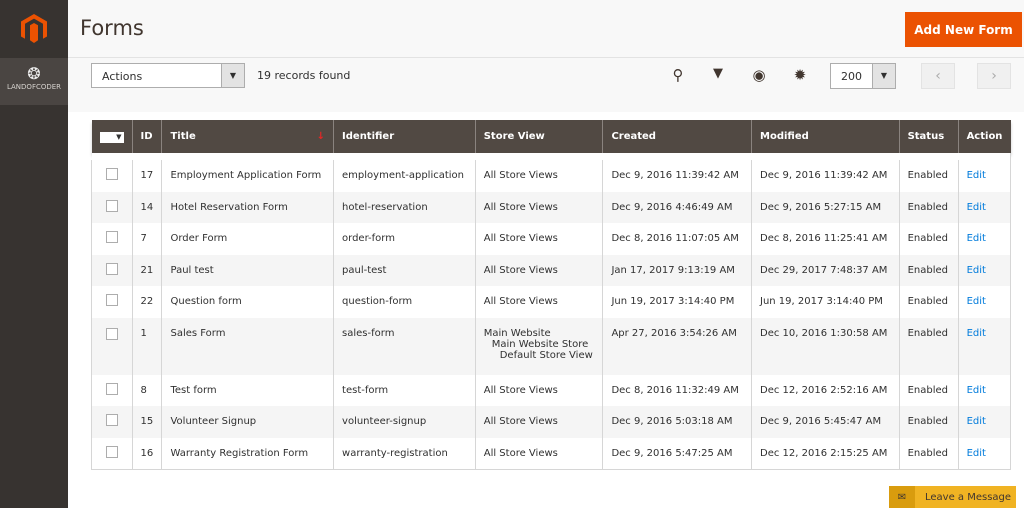  Describe the element at coordinates (146, 390) in the screenshot. I see `cell-id: 8` at that location.